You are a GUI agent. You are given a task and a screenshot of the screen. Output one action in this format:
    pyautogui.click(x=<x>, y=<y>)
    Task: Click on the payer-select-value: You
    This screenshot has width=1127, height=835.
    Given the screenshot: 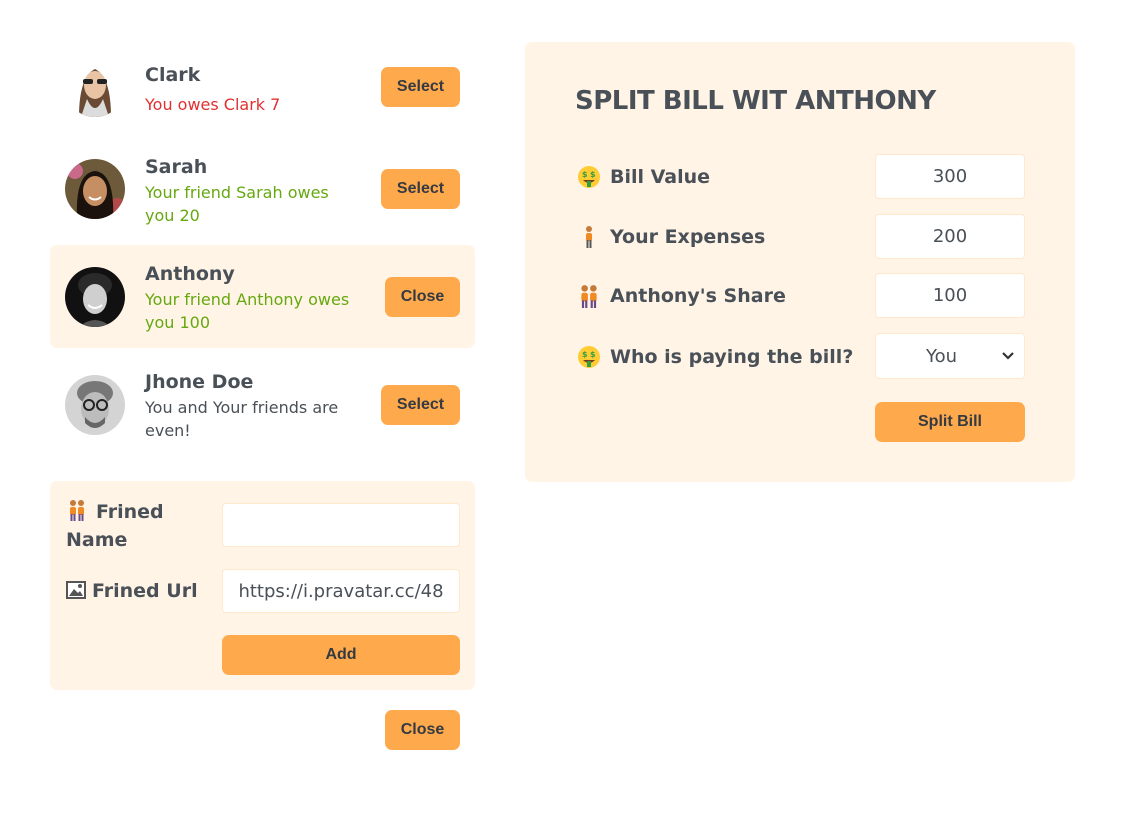 What is the action you would take?
    pyautogui.click(x=942, y=356)
    